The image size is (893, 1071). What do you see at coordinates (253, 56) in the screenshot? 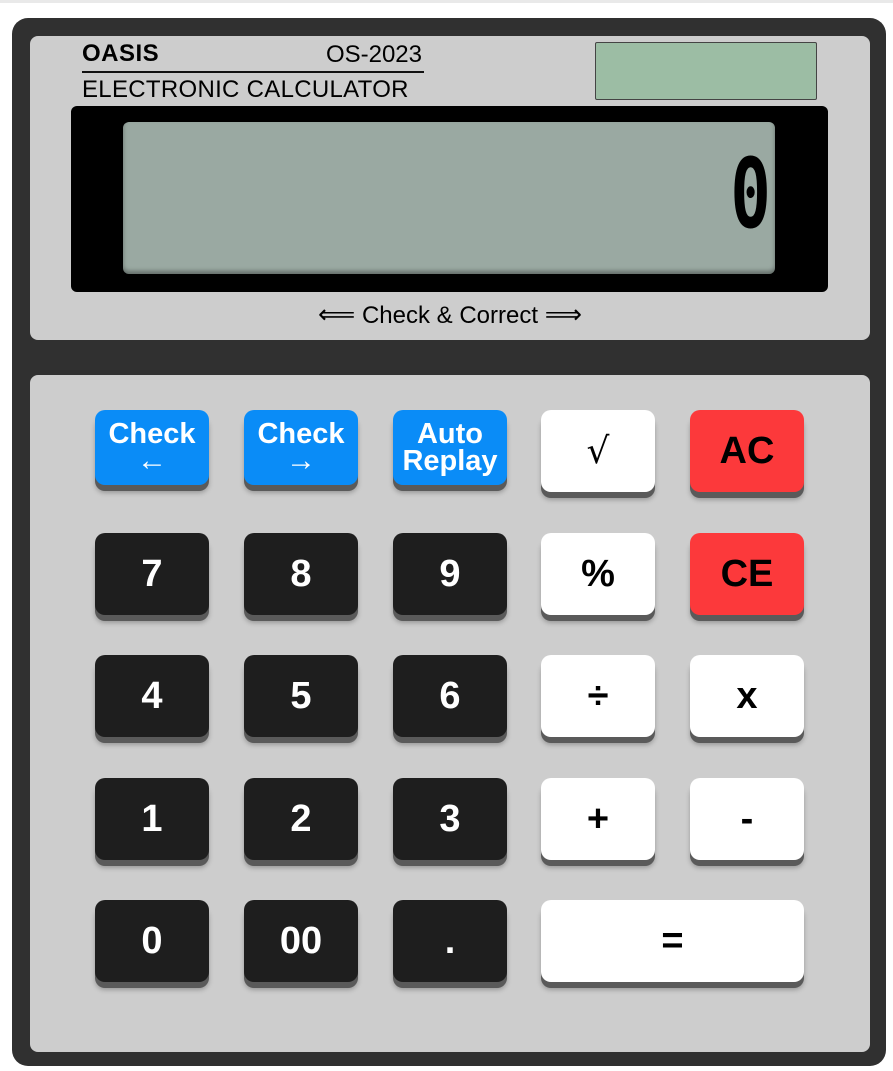
I see `brand-header: OASIS OS-2023` at bounding box center [253, 56].